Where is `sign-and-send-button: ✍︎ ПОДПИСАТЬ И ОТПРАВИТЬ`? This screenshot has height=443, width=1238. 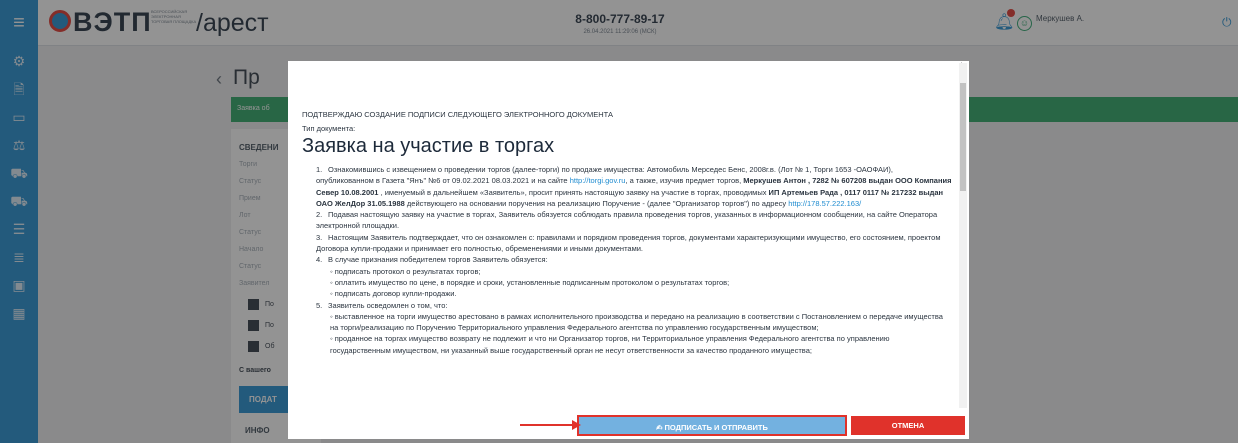 sign-and-send-button: ✍︎ ПОДПИСАТЬ И ОТПРАВИТЬ is located at coordinates (712, 425).